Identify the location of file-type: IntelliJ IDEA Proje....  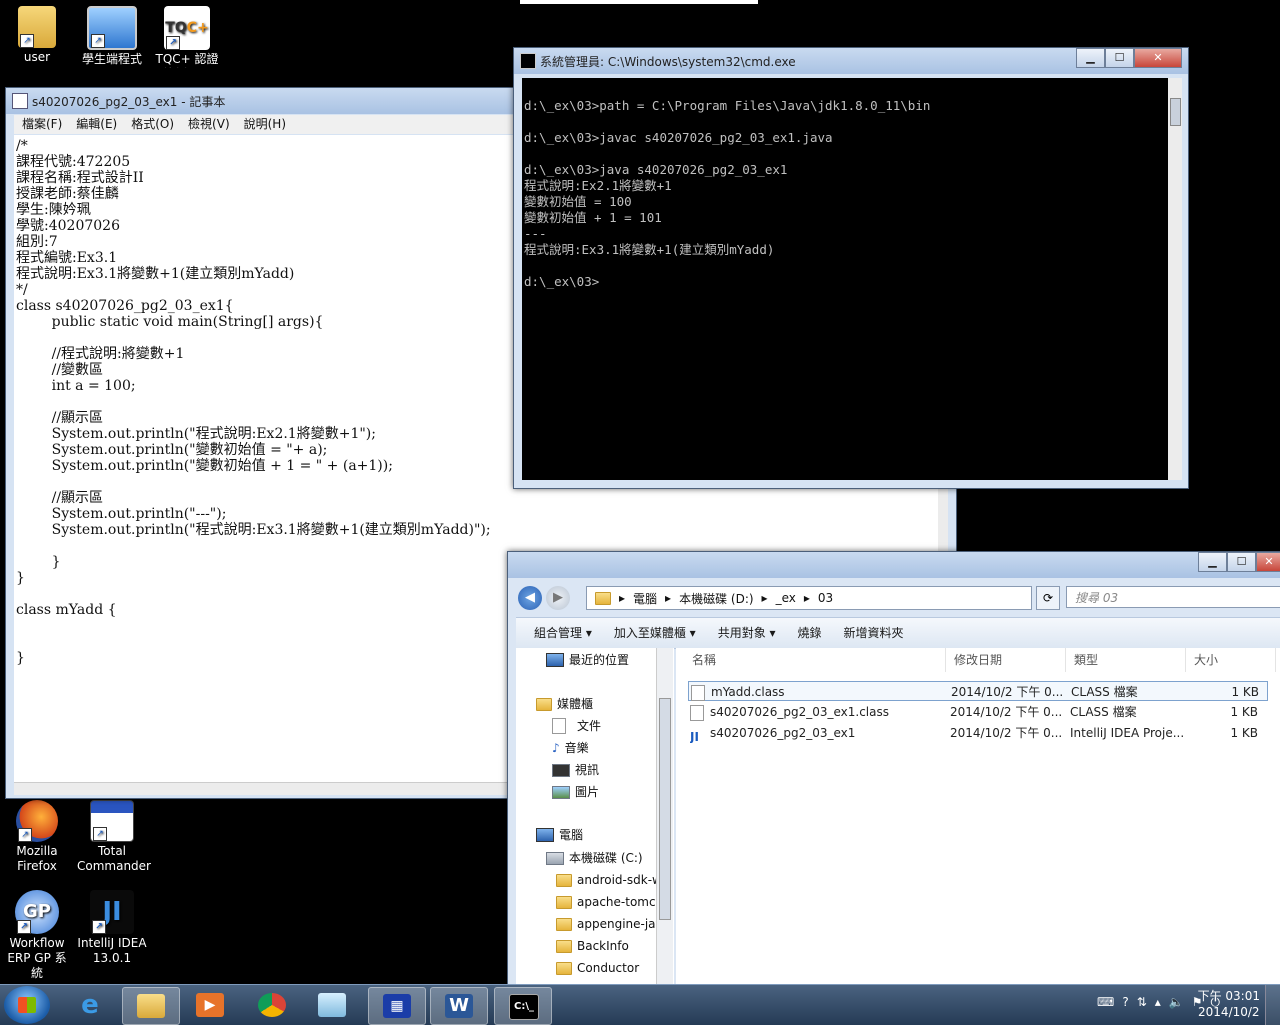
(1127, 733).